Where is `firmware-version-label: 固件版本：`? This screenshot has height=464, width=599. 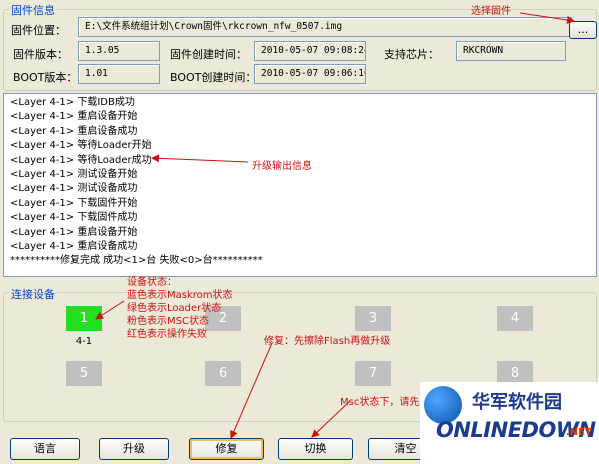 firmware-version-label: 固件版本： is located at coordinates (40, 54).